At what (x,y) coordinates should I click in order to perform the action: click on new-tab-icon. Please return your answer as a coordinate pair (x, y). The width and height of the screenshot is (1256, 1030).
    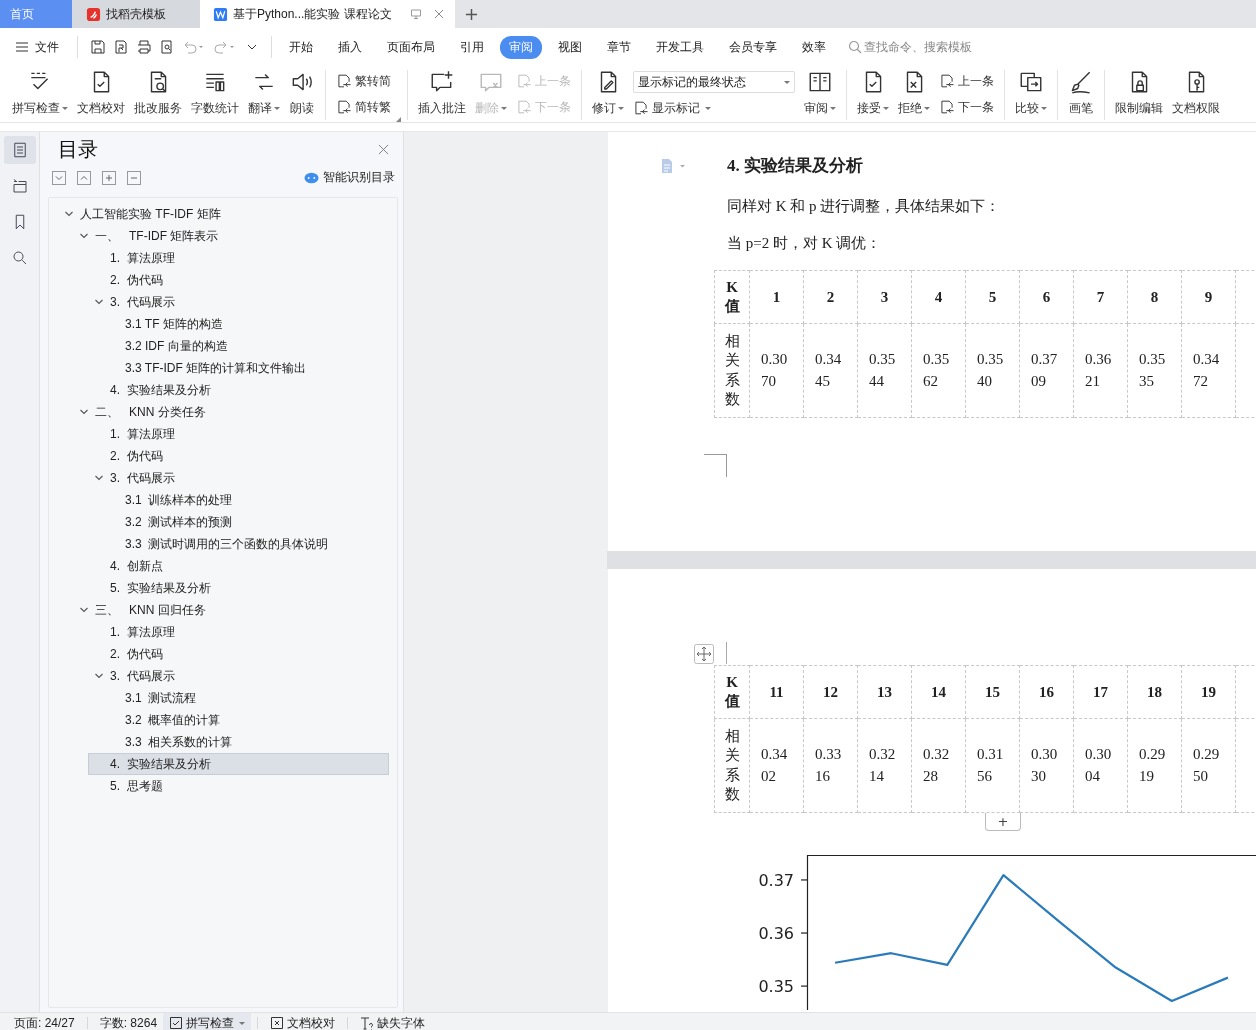
    Looking at the image, I should click on (471, 14).